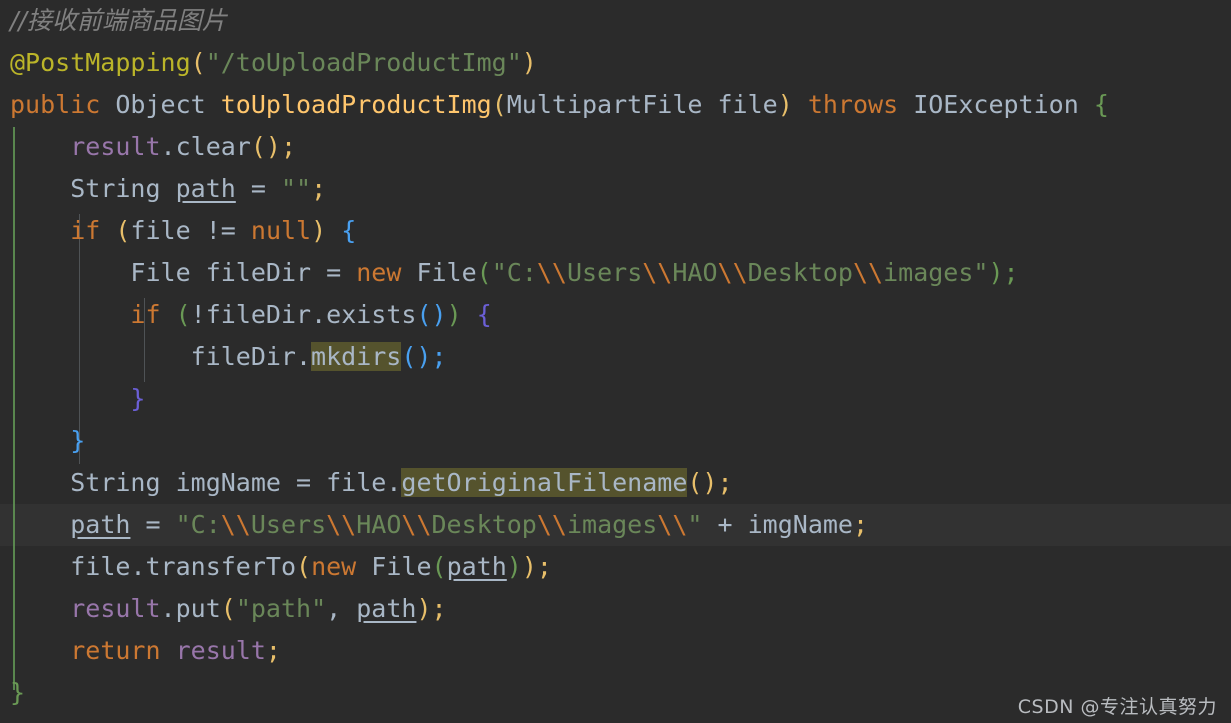  What do you see at coordinates (554, 399) in the screenshot?
I see `code-line-10: }` at bounding box center [554, 399].